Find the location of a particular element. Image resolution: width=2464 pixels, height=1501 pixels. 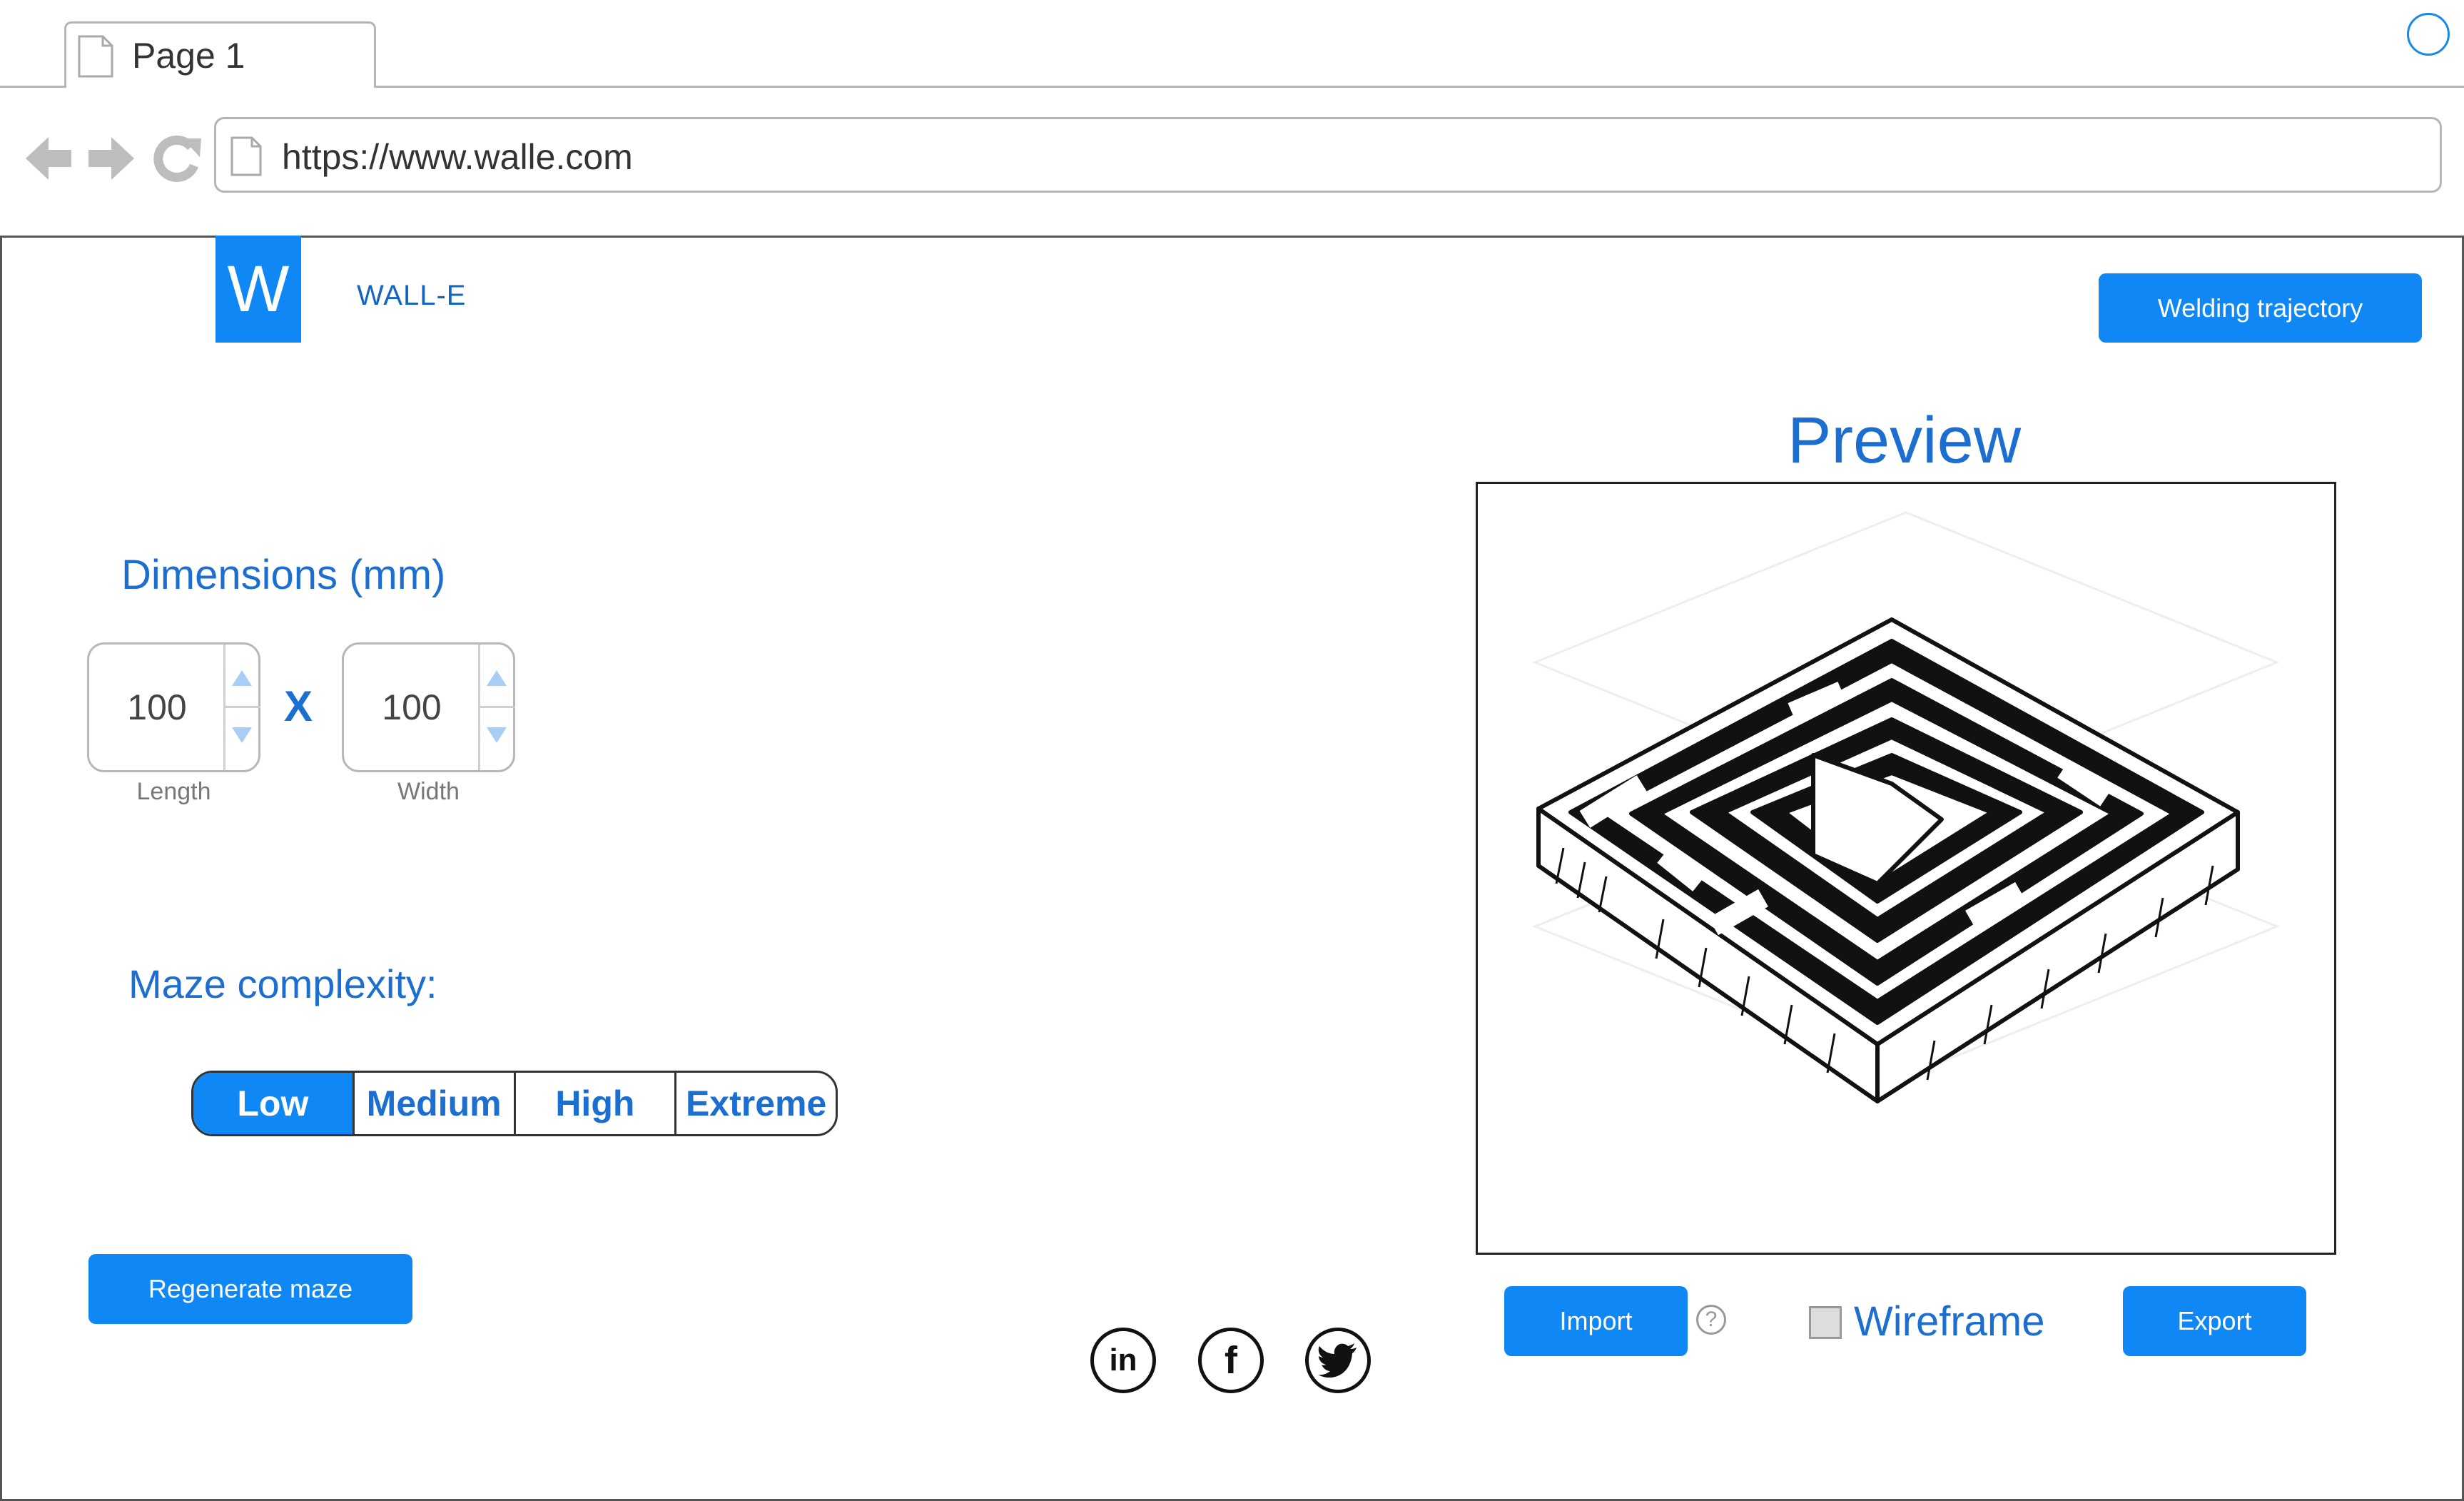

maze-complexity-title: Maze complexity: is located at coordinates (282, 983).